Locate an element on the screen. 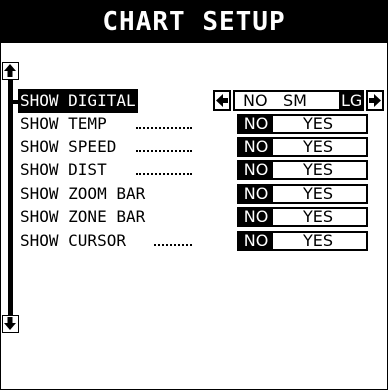 The height and width of the screenshot is (390, 388). settings-row: SHOW DIST NO YES is located at coordinates (202, 170).